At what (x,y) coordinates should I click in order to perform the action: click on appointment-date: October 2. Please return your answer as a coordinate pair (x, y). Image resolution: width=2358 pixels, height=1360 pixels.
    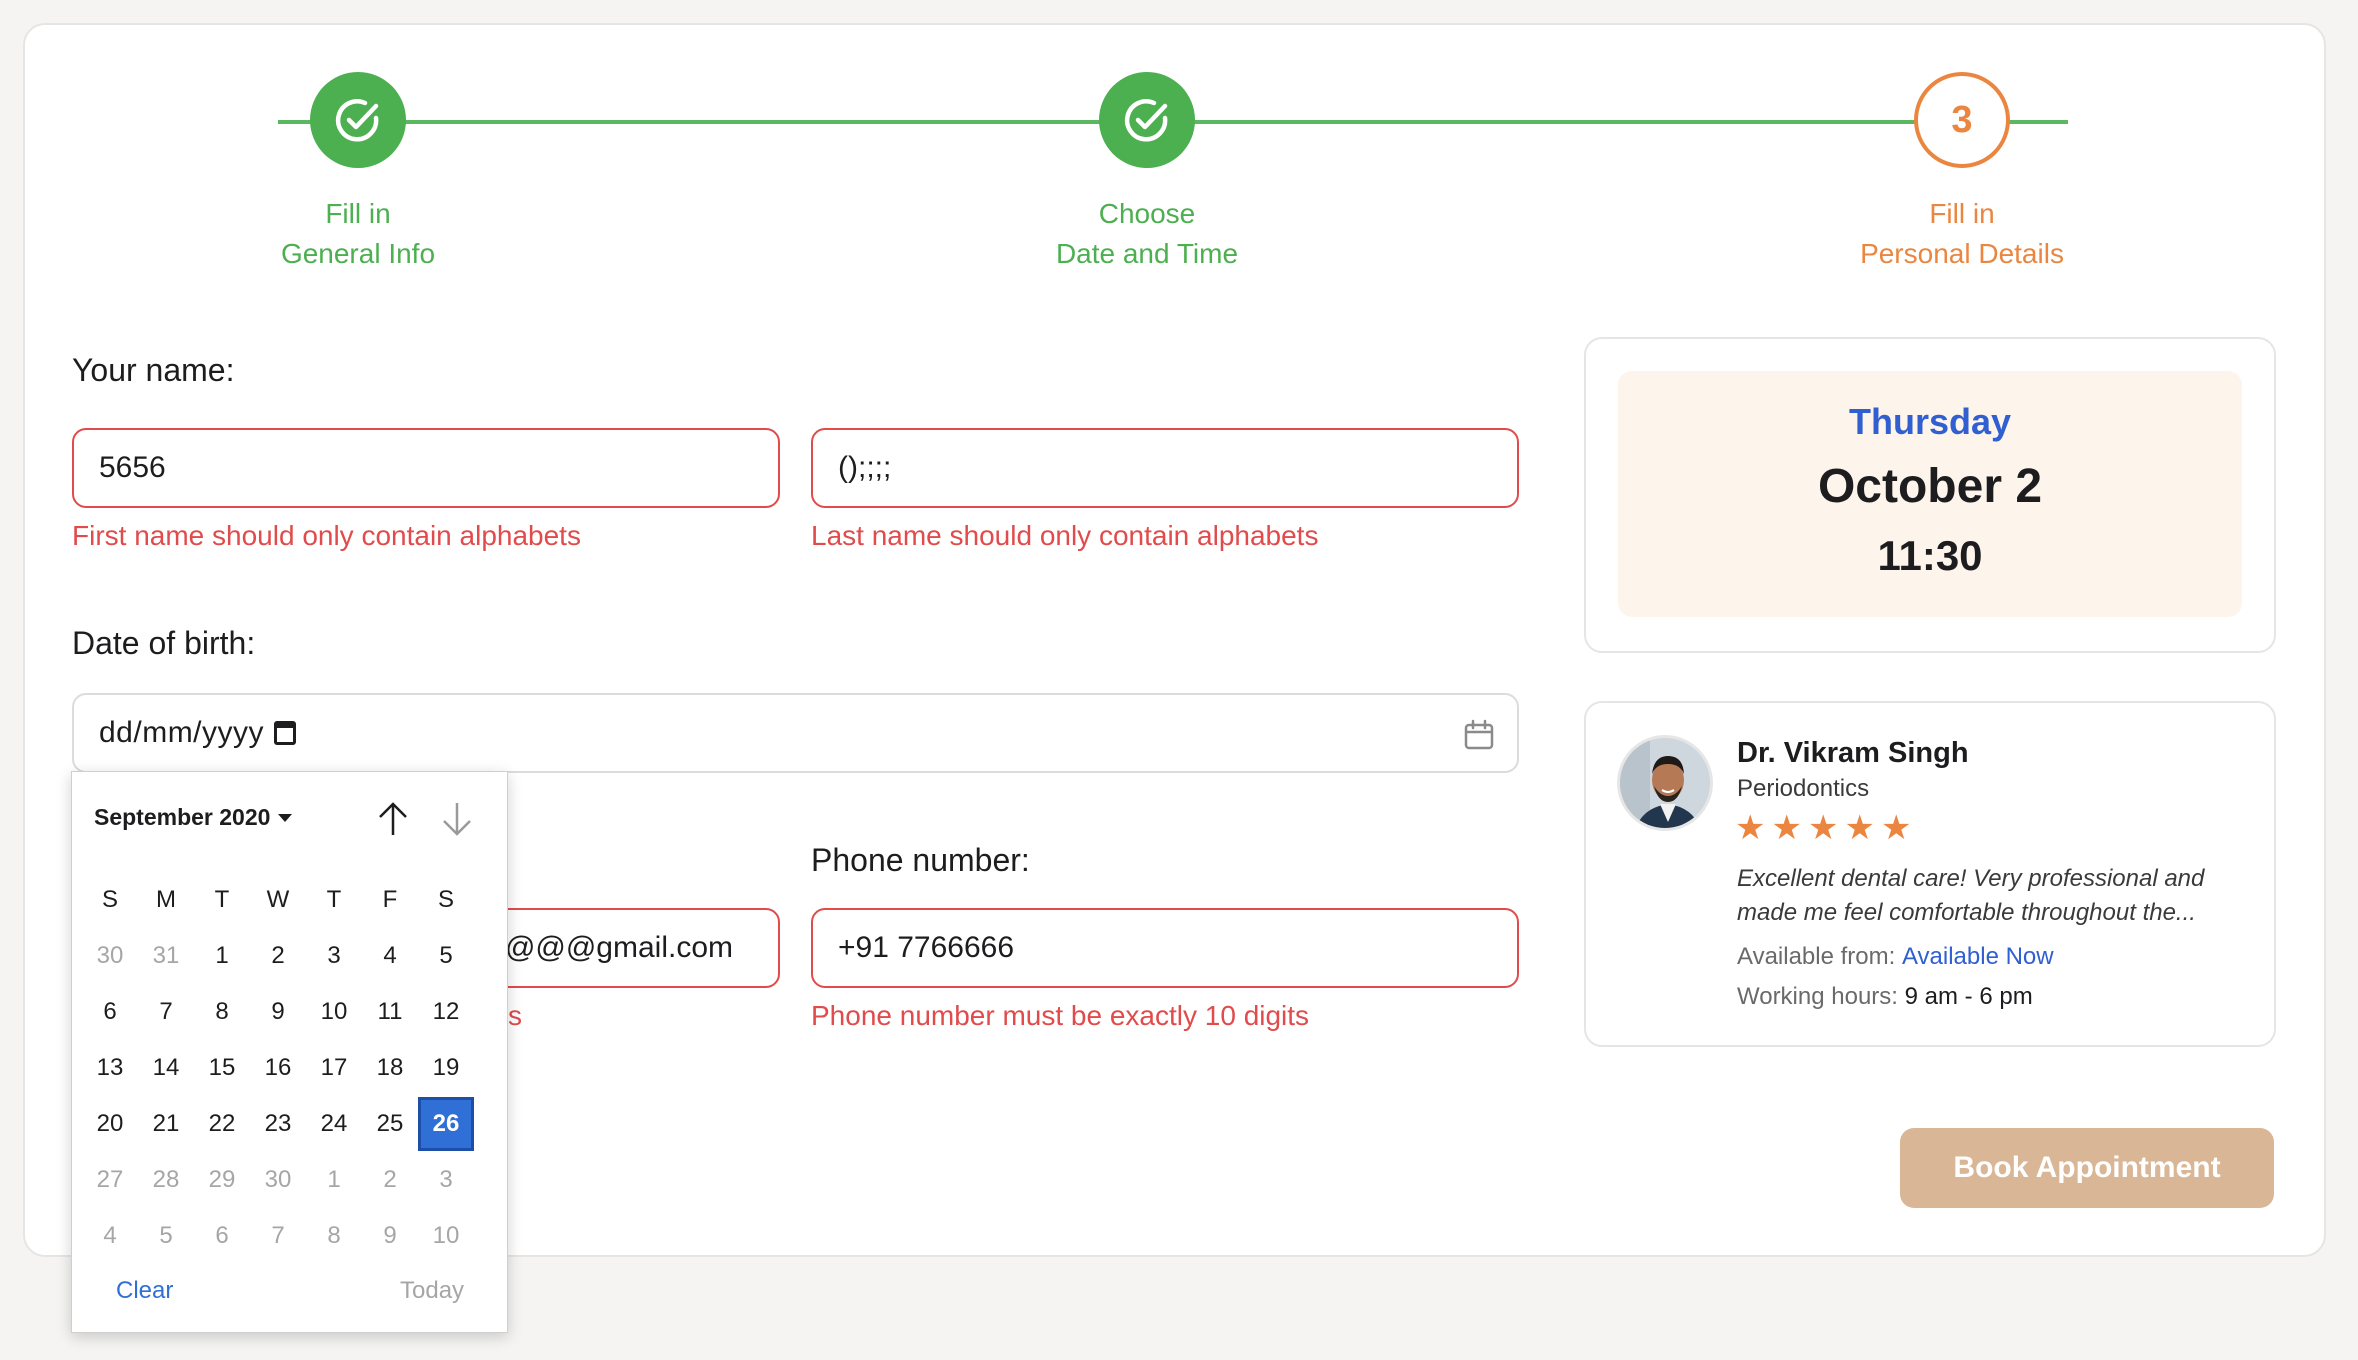
    Looking at the image, I should click on (1930, 486).